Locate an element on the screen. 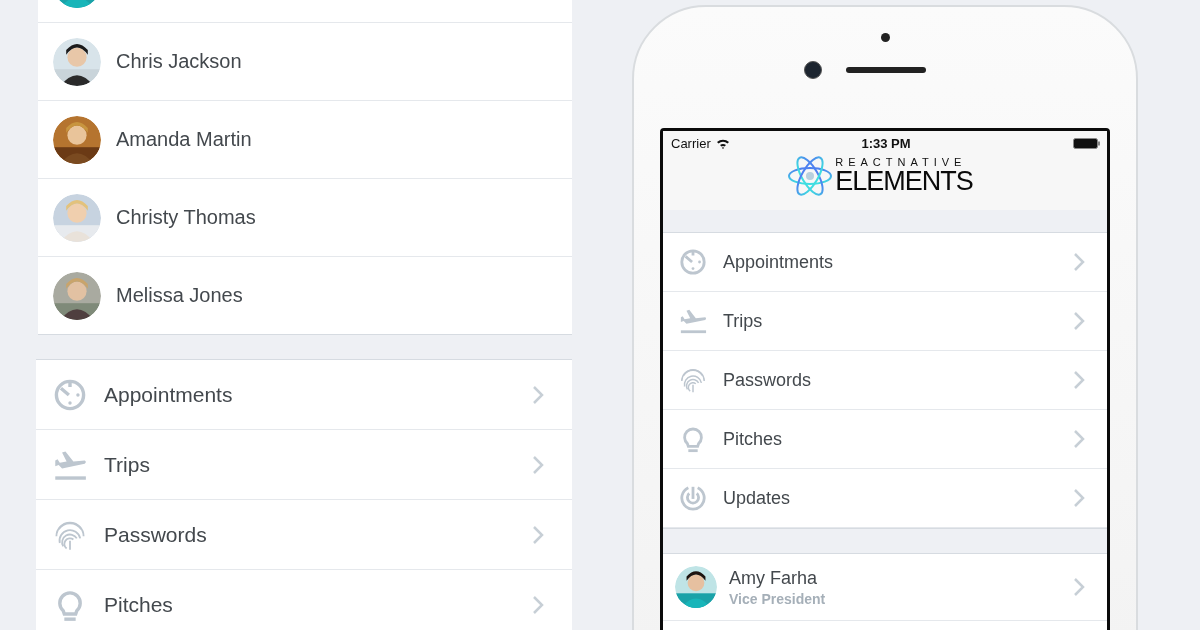 This screenshot has height=630, width=1200. wifi-icon is located at coordinates (722, 143).